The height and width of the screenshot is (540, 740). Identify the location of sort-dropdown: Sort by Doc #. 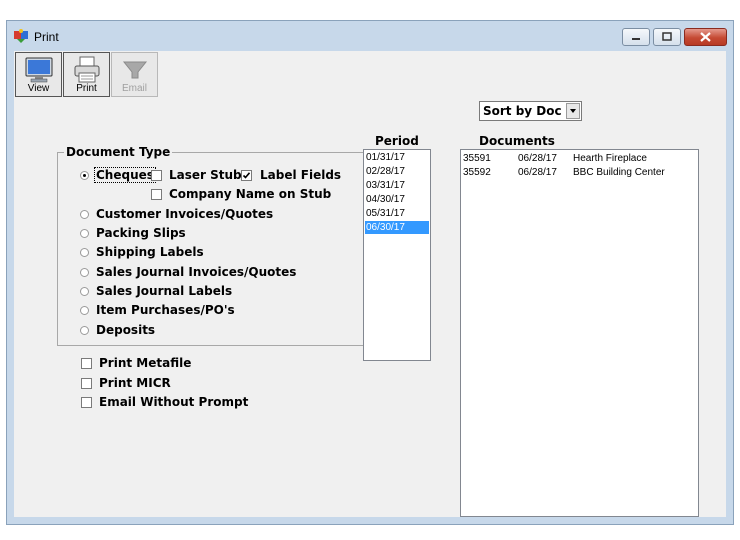
(530, 111).